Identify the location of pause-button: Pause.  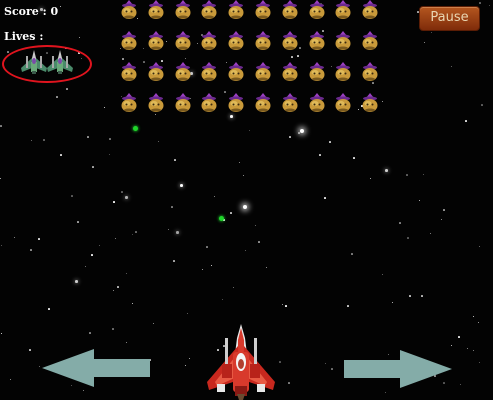
(449, 18).